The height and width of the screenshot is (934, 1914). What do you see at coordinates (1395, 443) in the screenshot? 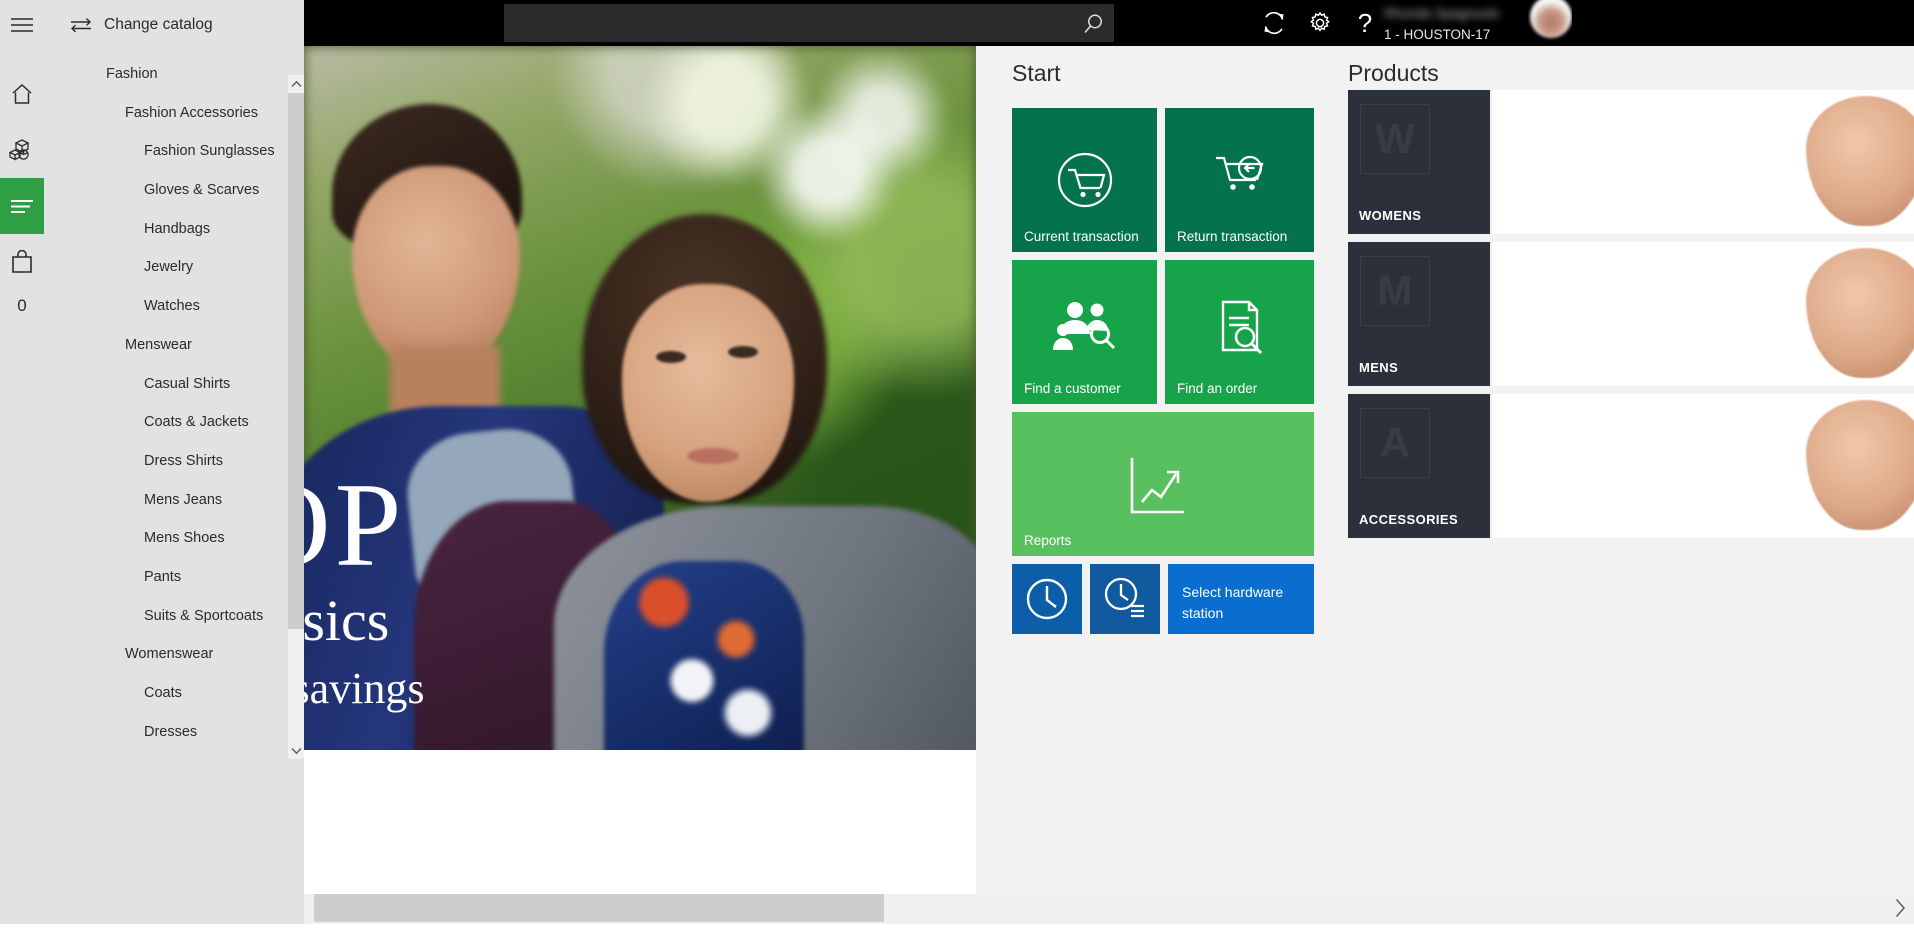
I see `product-placeholder-letter-icon: A` at bounding box center [1395, 443].